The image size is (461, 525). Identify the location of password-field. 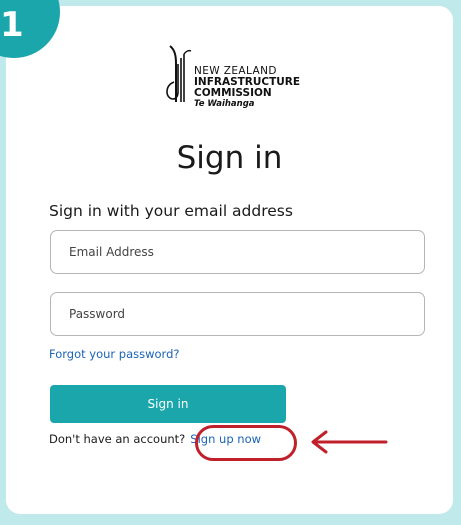
(237, 314).